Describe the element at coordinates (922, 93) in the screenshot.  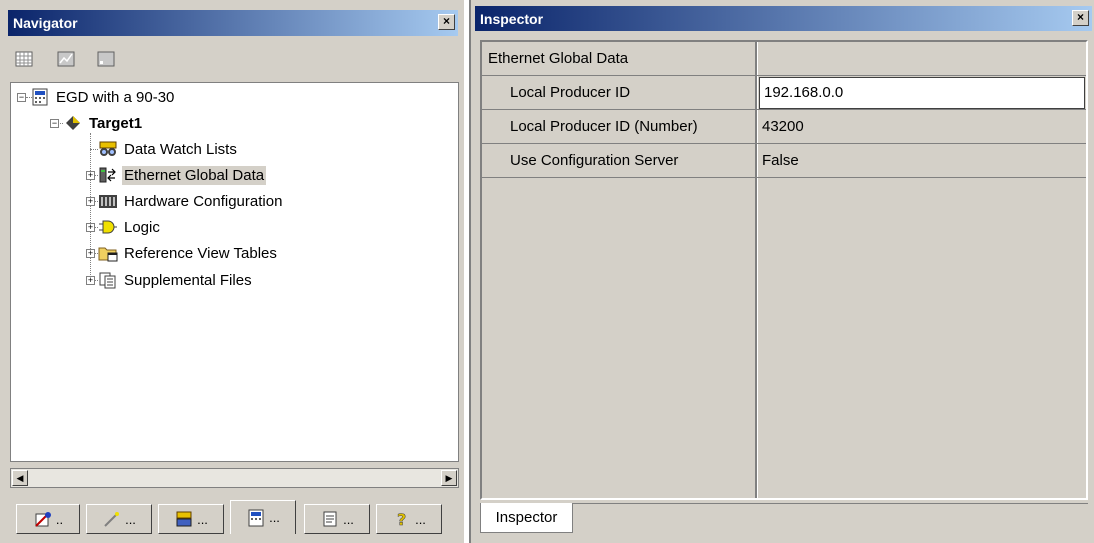
I see `local-producer-id-input: 192.168.0.0` at that location.